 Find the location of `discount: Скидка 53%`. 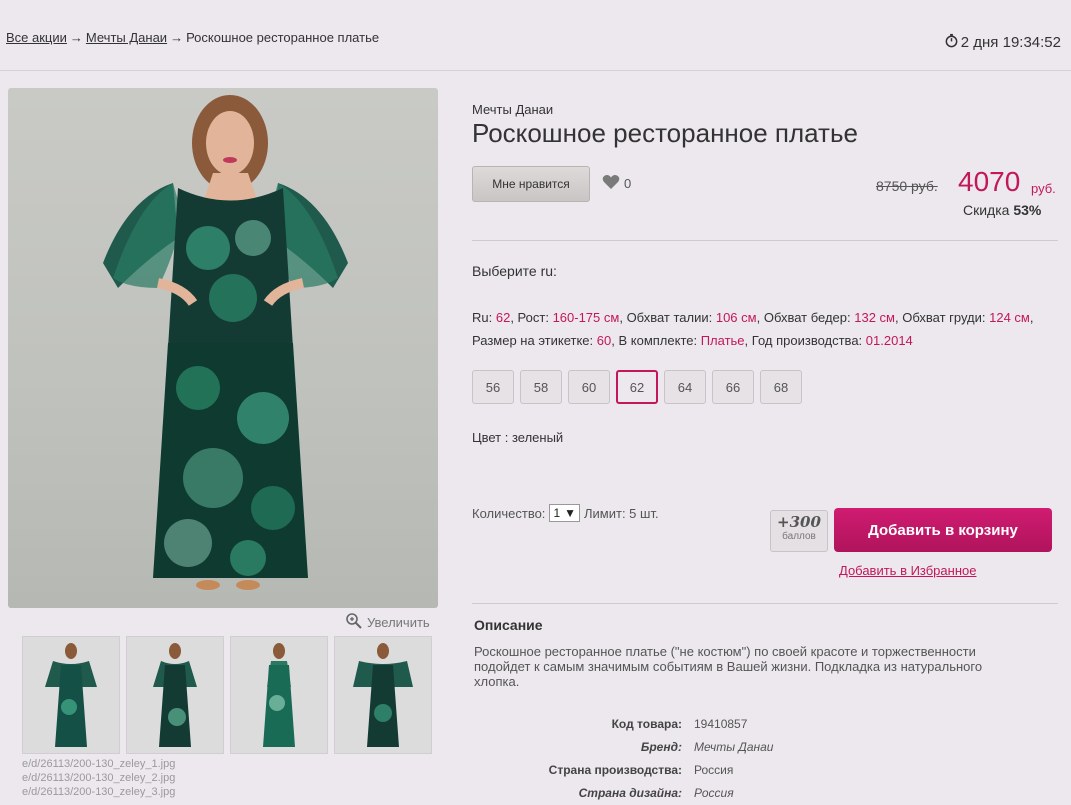

discount: Скидка 53% is located at coordinates (1002, 210).